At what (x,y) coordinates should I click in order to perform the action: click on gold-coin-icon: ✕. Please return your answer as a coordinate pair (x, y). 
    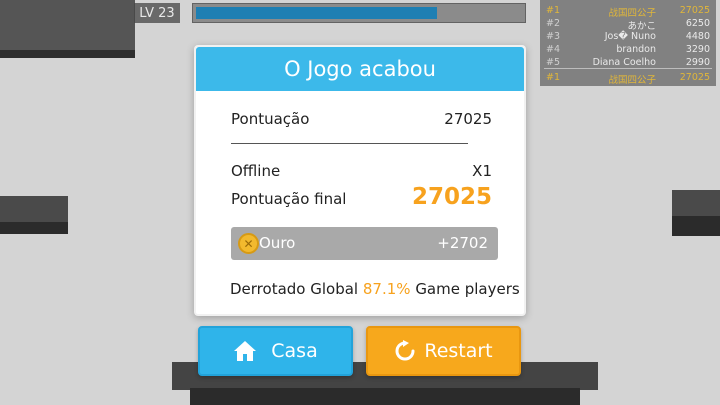
    Looking at the image, I should click on (248, 243).